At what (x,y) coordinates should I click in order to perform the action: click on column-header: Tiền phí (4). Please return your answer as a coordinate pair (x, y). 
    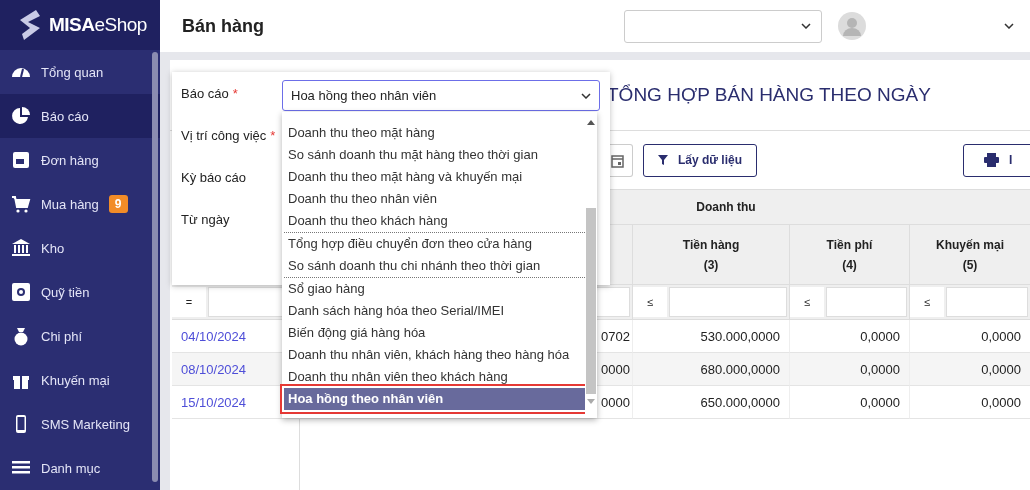
    Looking at the image, I should click on (850, 255).